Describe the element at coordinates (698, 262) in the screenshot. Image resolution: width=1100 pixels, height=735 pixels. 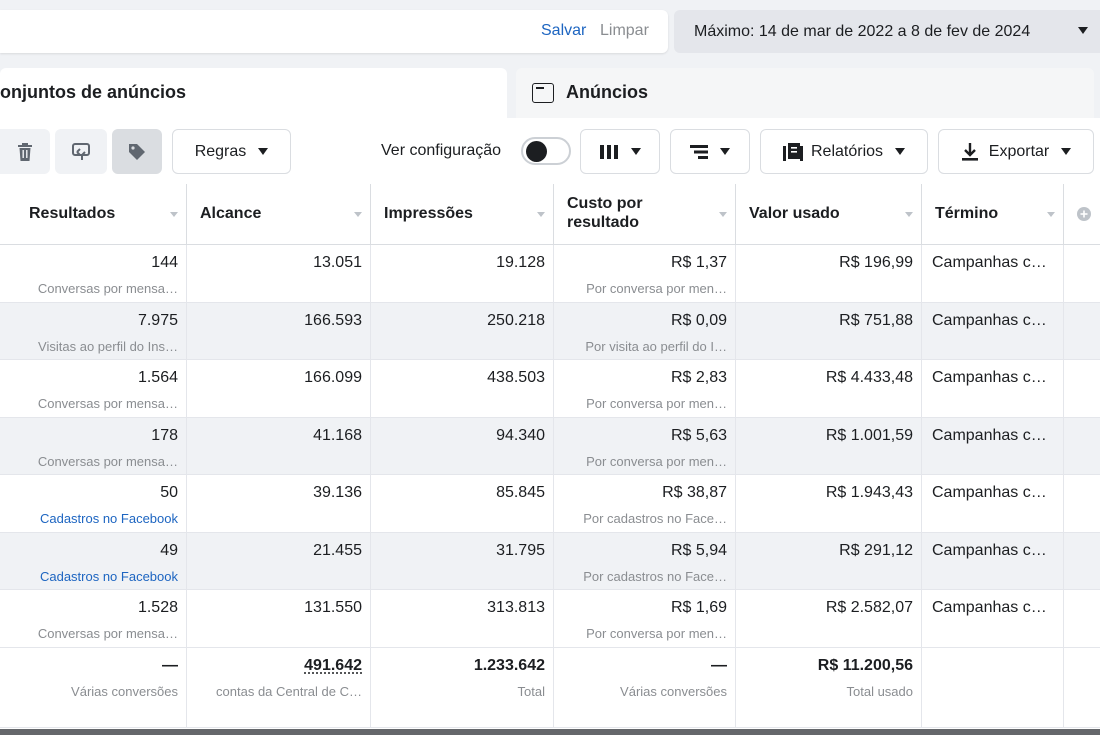
I see `cell-value: R$ 1,37` at that location.